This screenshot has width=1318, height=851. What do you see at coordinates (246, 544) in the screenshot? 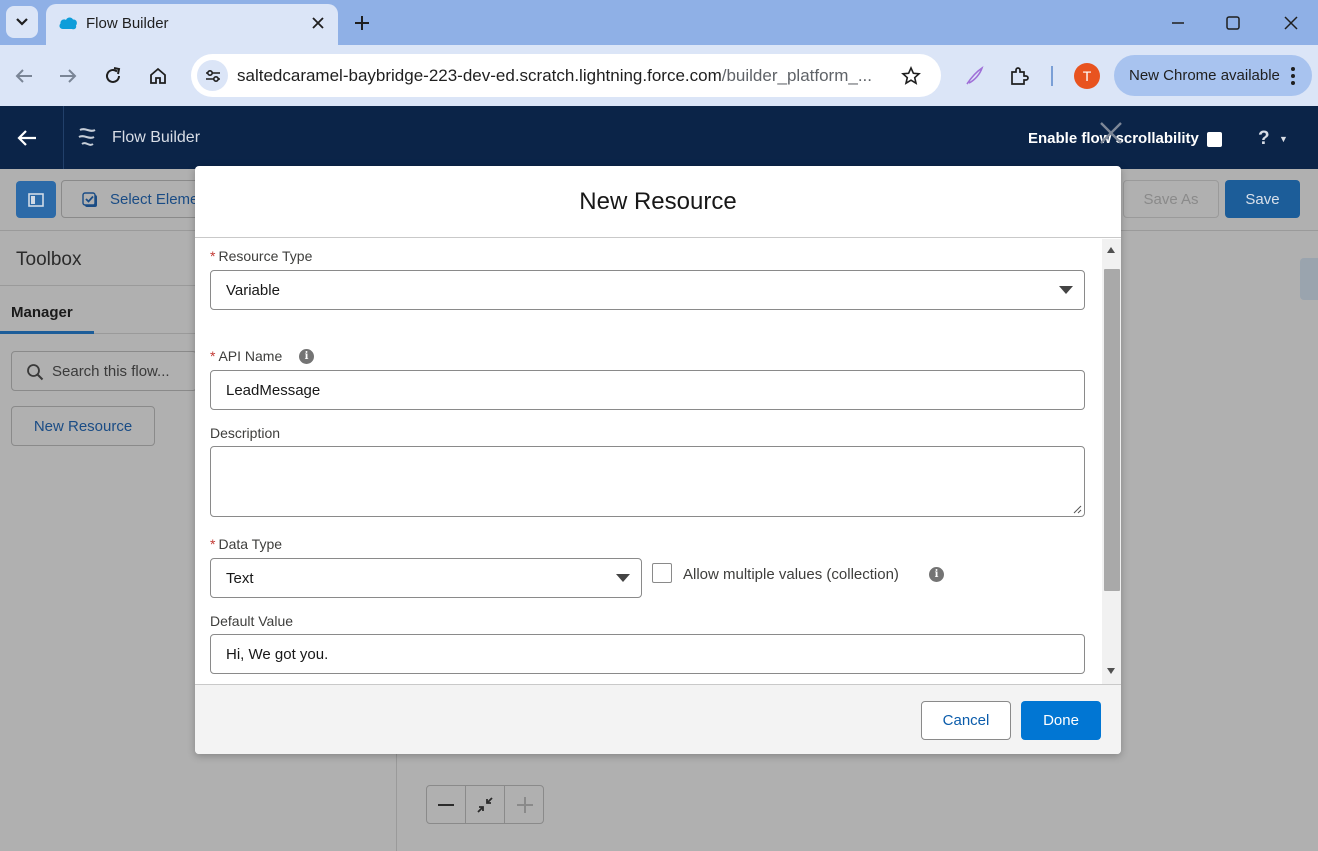
I see `data-type-label: * Data Type` at bounding box center [246, 544].